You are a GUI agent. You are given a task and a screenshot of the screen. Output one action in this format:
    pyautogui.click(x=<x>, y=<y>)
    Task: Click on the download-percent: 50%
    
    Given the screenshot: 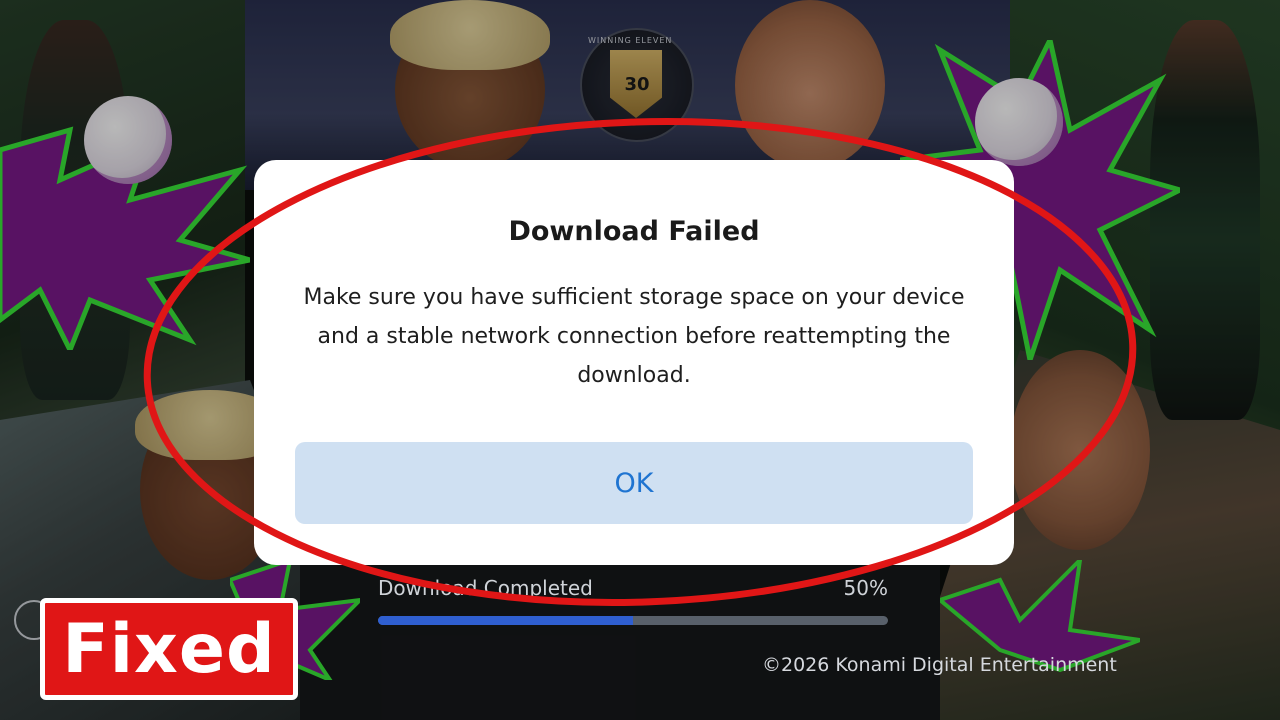 What is the action you would take?
    pyautogui.click(x=865, y=588)
    